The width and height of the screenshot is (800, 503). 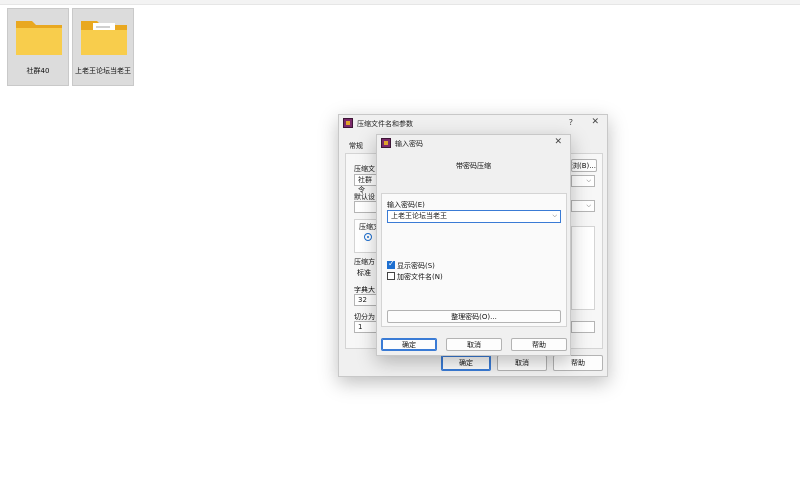 What do you see at coordinates (366, 207) in the screenshot?
I see `profile-field` at bounding box center [366, 207].